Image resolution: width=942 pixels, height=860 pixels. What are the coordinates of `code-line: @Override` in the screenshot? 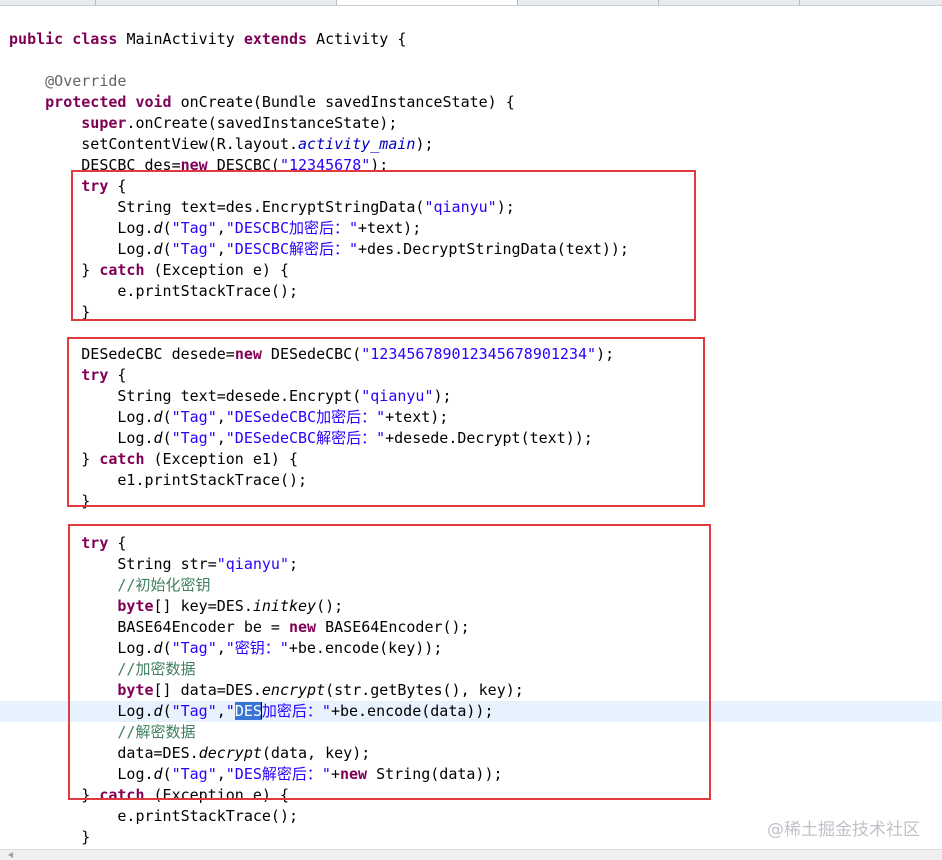 It's located at (86, 81).